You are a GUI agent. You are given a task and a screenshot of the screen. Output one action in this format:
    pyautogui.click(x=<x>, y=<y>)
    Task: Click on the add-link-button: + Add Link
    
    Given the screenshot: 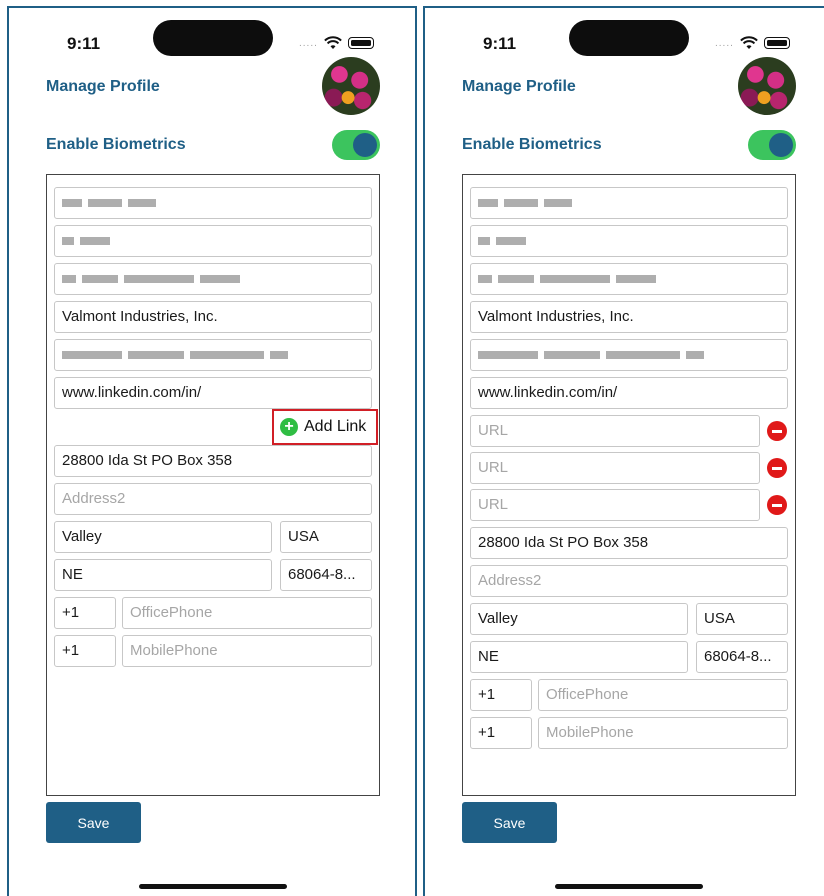 What is the action you would take?
    pyautogui.click(x=325, y=427)
    